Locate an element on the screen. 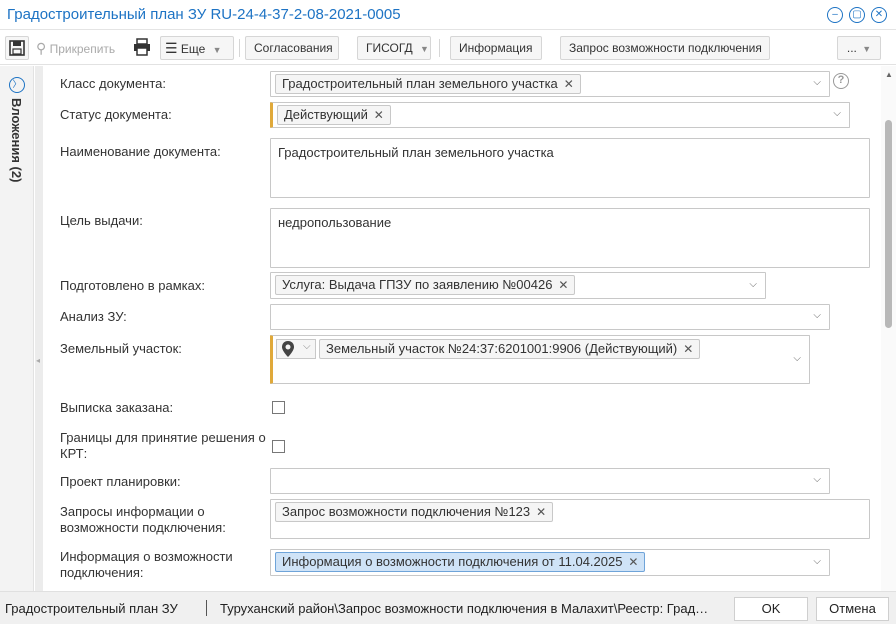 This screenshot has width=896, height=624. krt-bounds-label: Границы для принятие решения о КРТ: is located at coordinates (163, 445).